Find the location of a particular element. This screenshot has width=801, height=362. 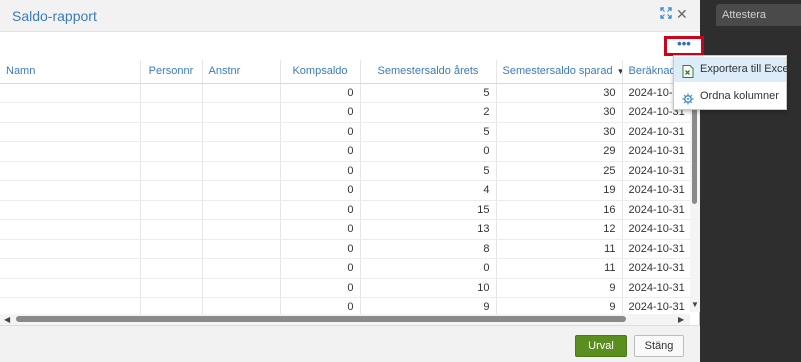

horizontal-scrollbar: ◀ ▶ is located at coordinates (345, 319).